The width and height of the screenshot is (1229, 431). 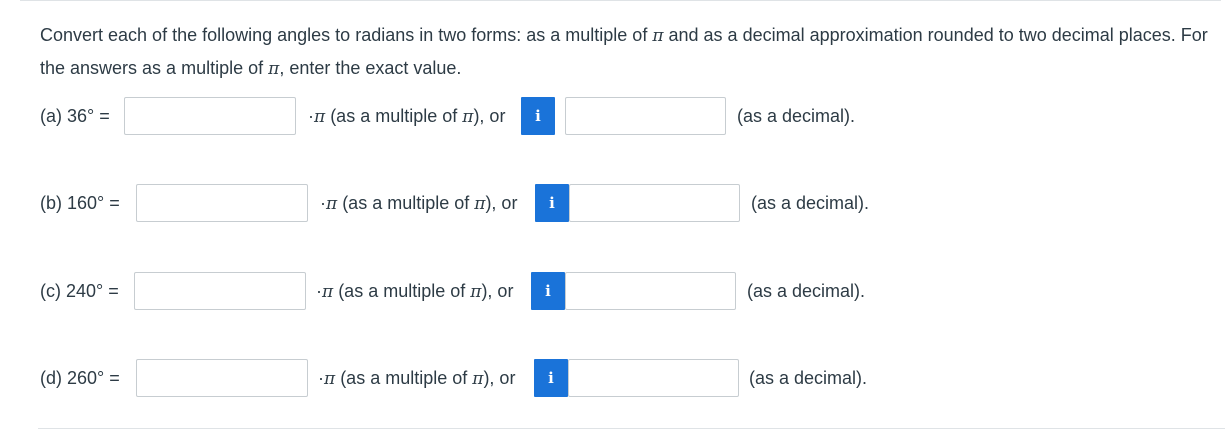 I want to click on instructions-text-3: , enter the exact value., so click(x=370, y=68).